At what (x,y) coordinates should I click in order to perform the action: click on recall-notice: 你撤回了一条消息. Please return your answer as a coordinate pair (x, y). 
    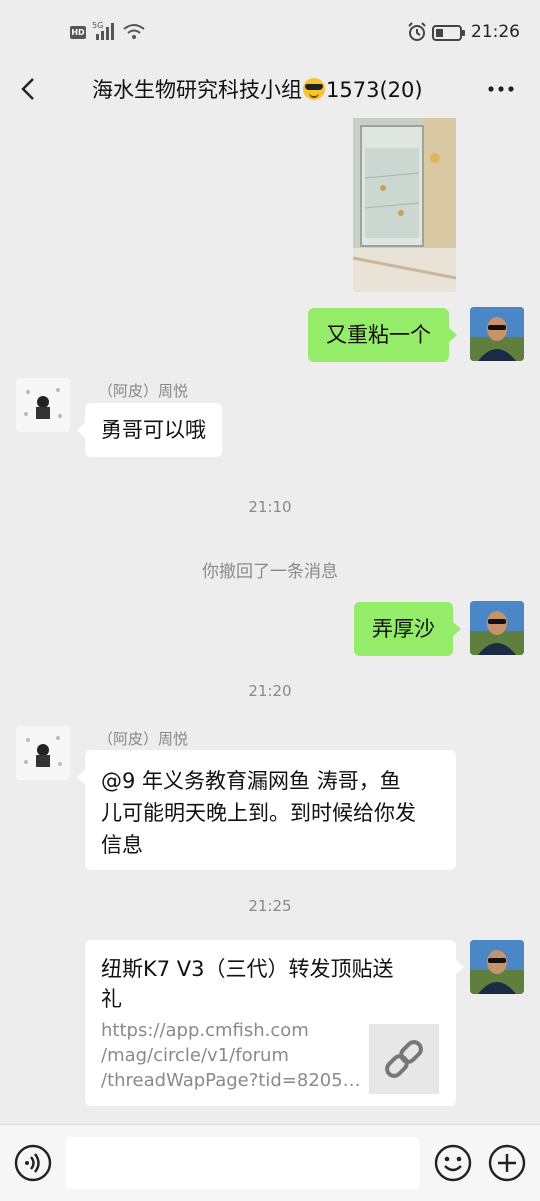
    Looking at the image, I should click on (270, 572).